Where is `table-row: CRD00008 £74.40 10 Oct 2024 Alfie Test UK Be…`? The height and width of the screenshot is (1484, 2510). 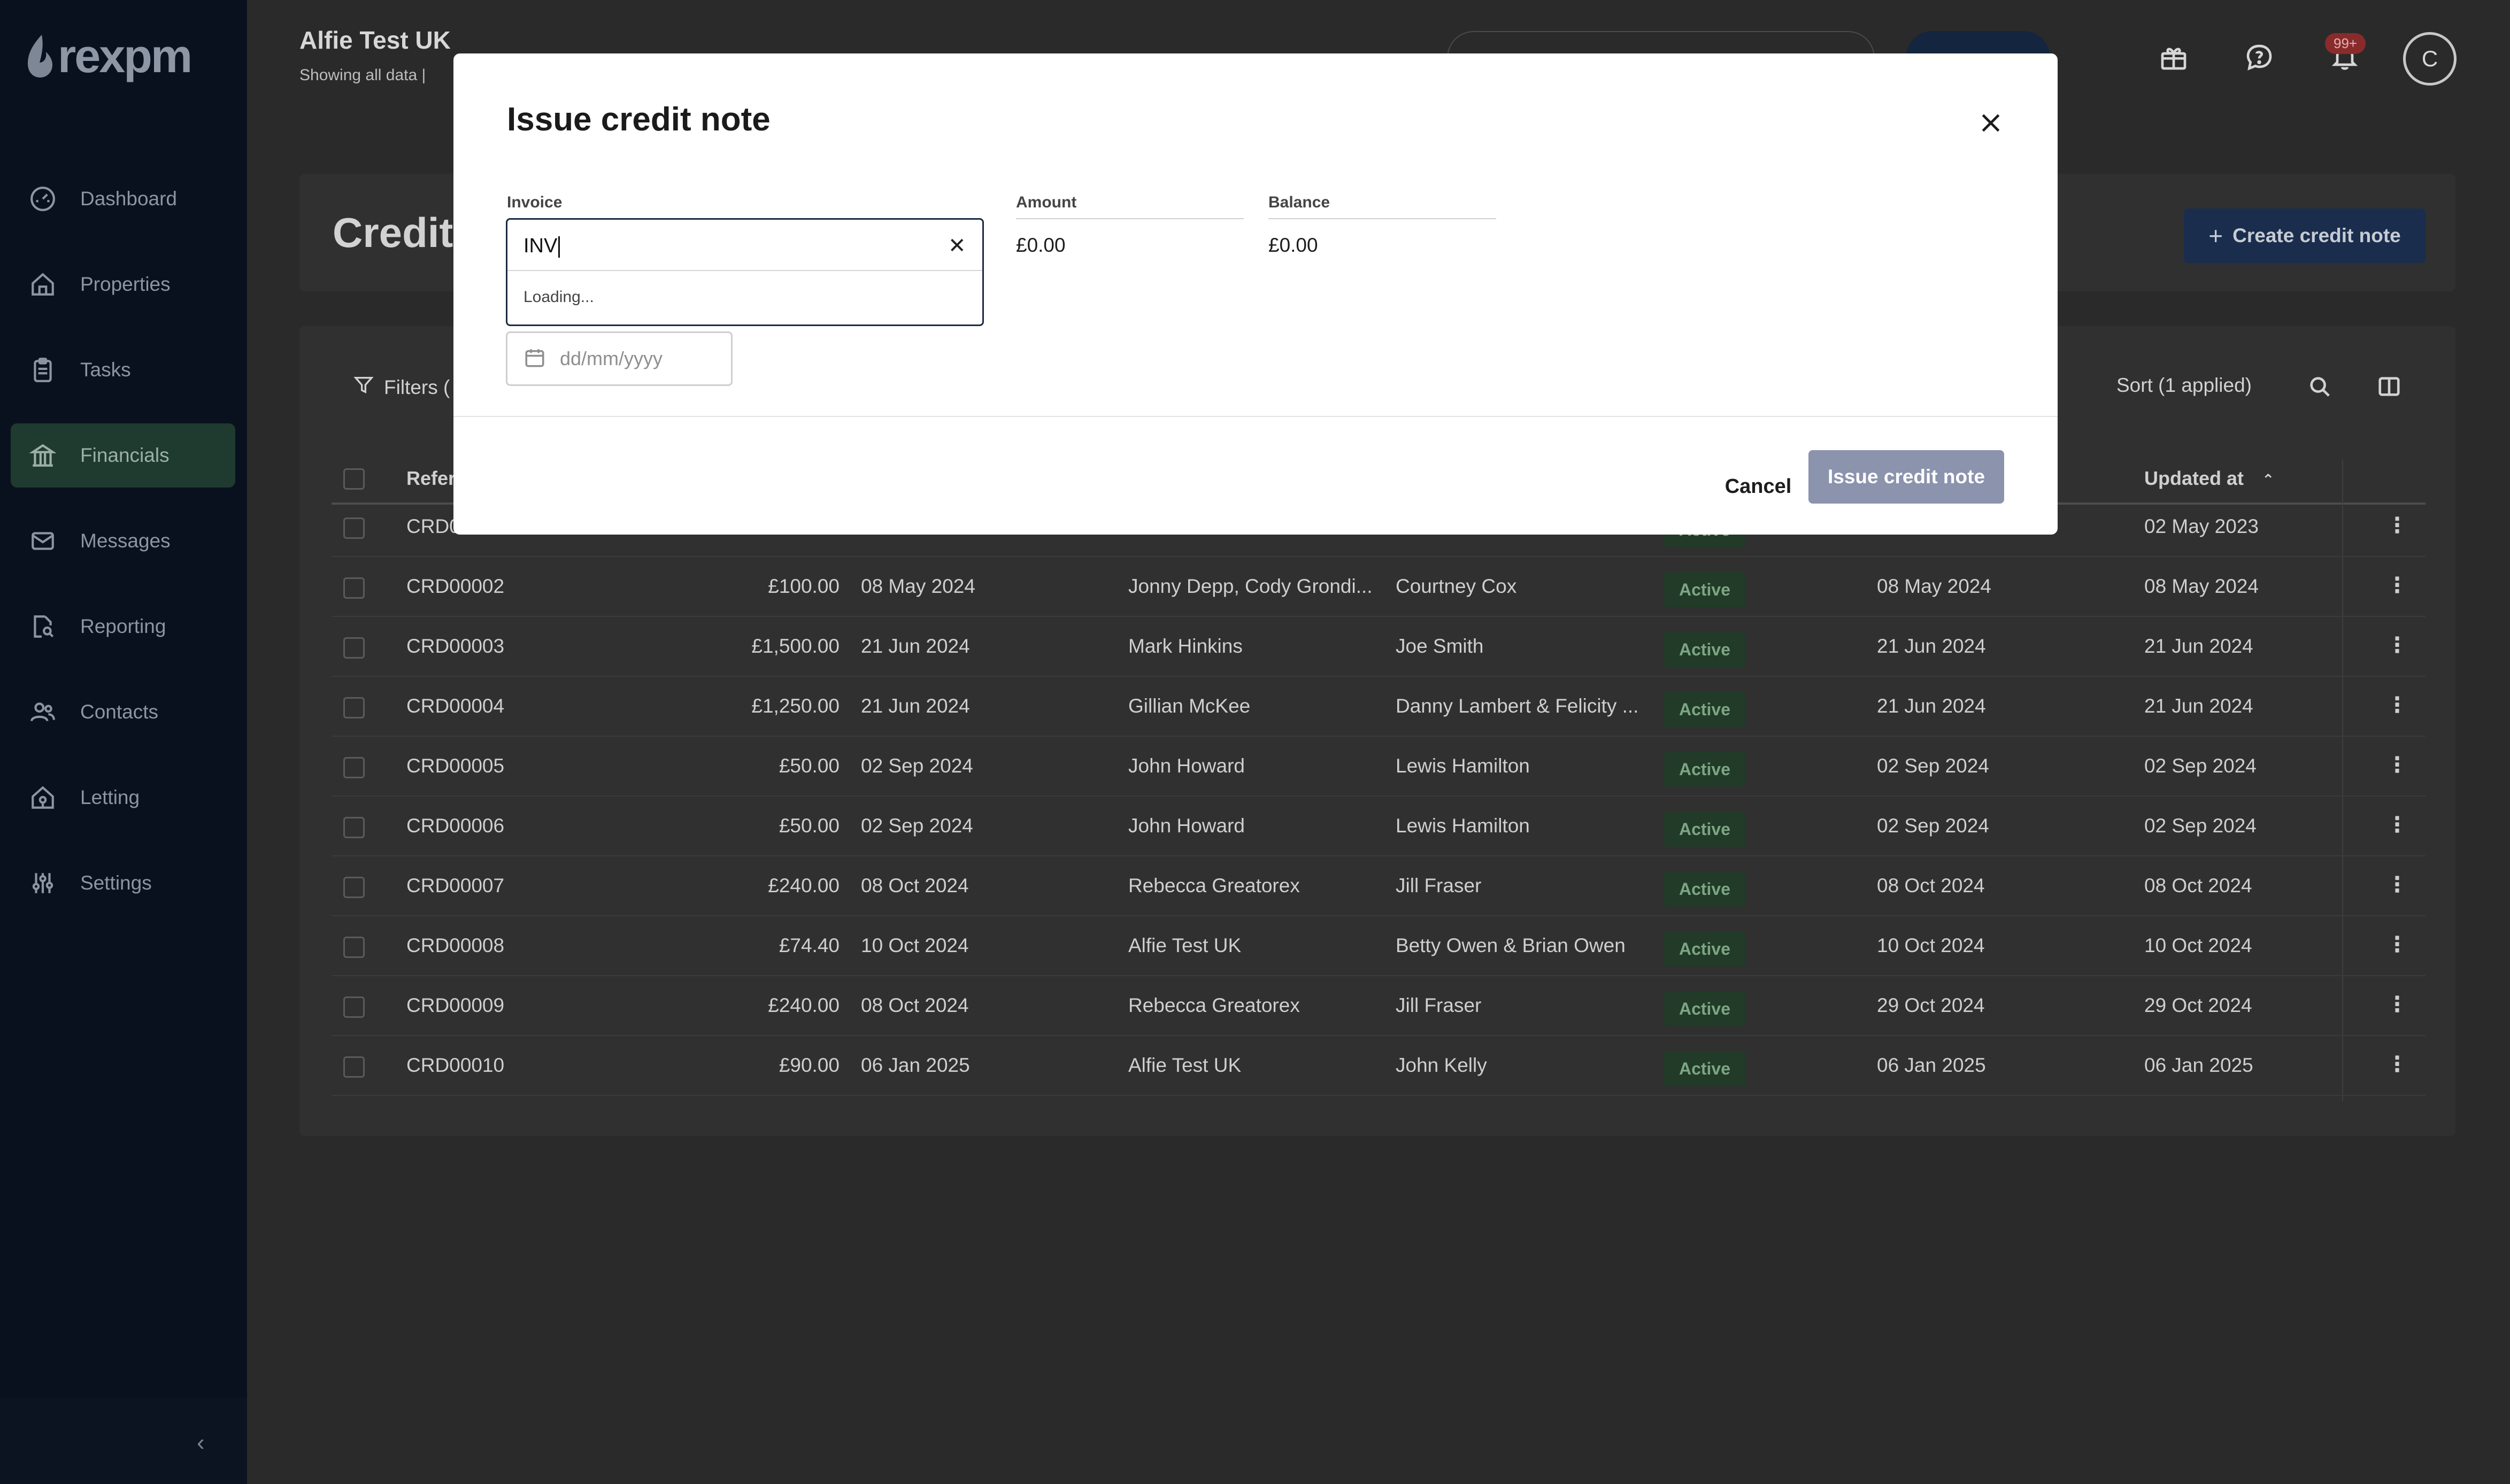 table-row: CRD00008 £74.40 10 Oct 2024 Alfie Test UK Be… is located at coordinates (1379, 946).